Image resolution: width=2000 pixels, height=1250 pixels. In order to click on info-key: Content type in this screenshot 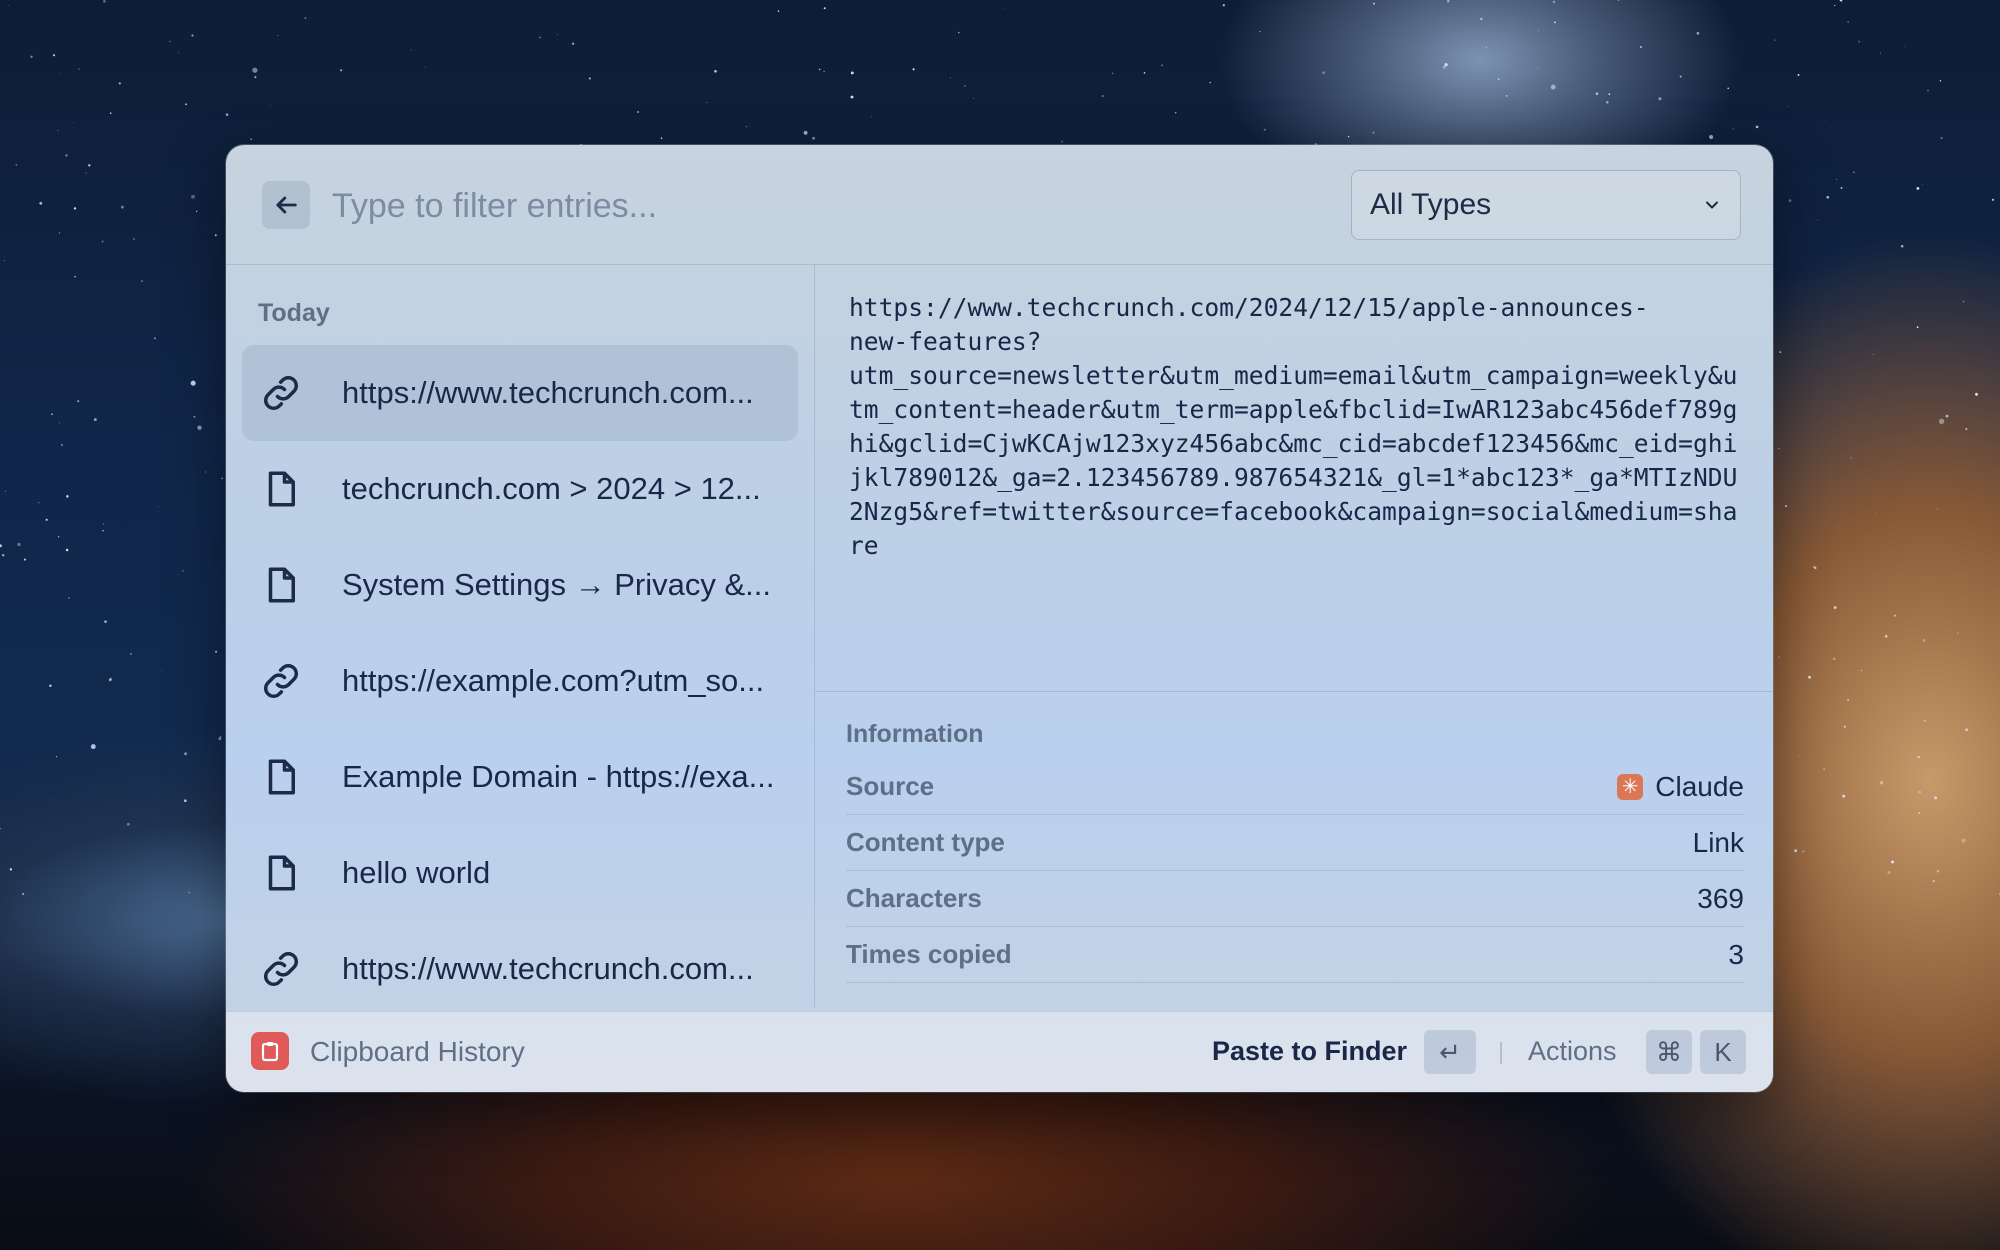, I will do `click(925, 842)`.